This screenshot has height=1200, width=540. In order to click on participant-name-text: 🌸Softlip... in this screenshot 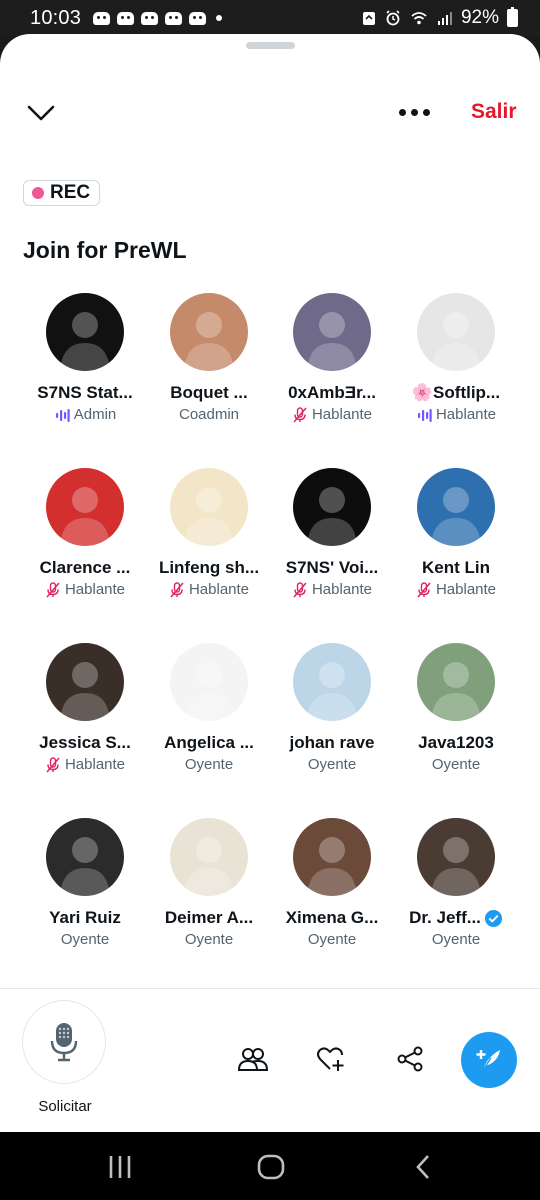, I will do `click(456, 392)`.